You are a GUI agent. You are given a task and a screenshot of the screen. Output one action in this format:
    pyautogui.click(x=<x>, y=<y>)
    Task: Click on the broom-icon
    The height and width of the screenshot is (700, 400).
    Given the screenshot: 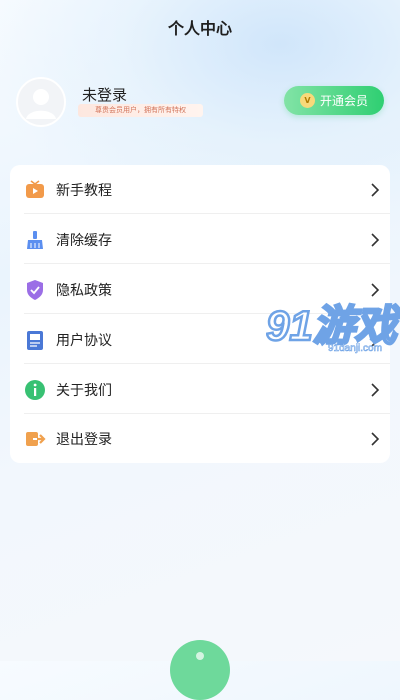 What is the action you would take?
    pyautogui.click(x=35, y=239)
    